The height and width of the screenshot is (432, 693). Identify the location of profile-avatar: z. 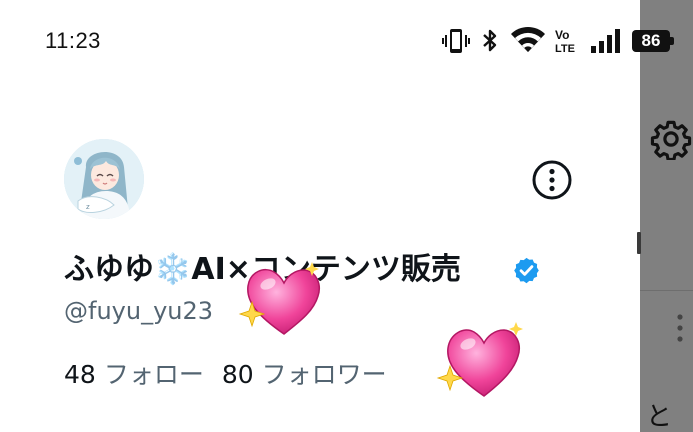
(104, 179).